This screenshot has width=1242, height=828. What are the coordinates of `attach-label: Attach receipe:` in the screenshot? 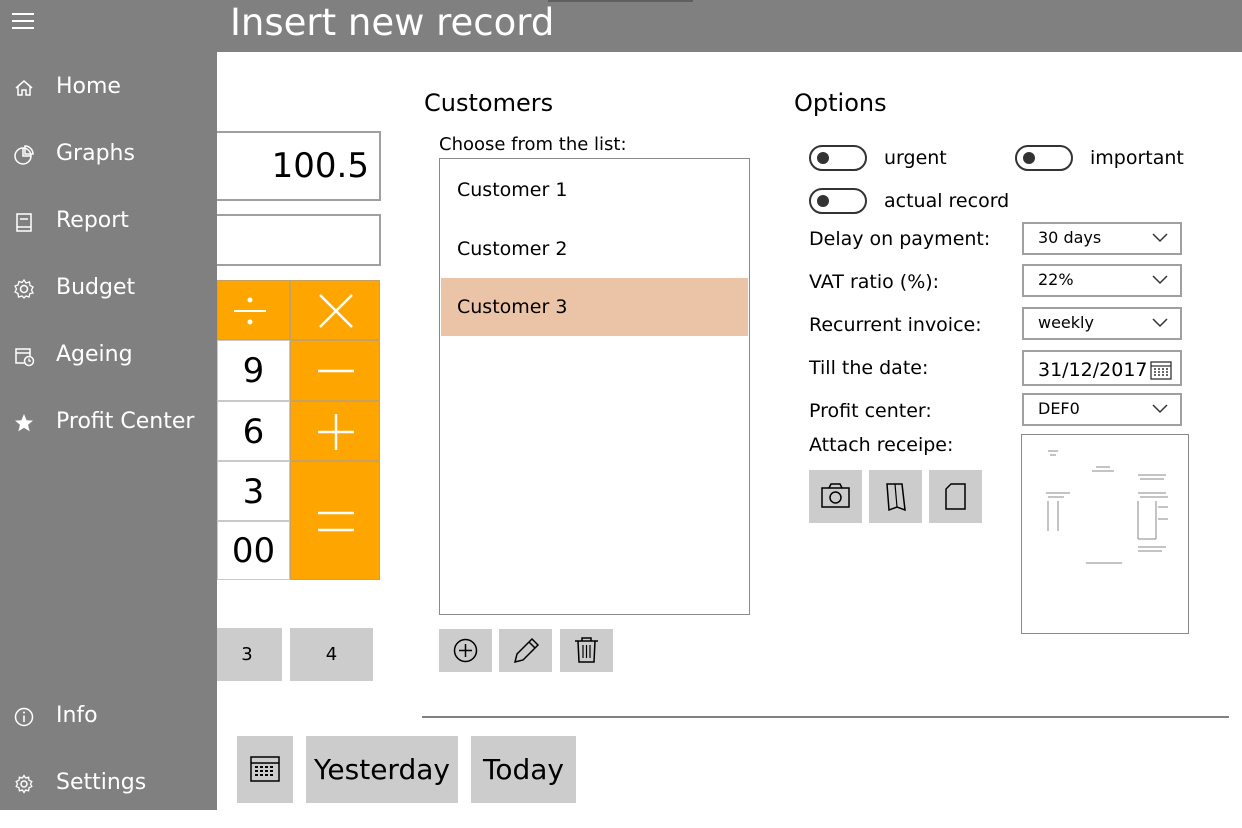 It's located at (881, 445).